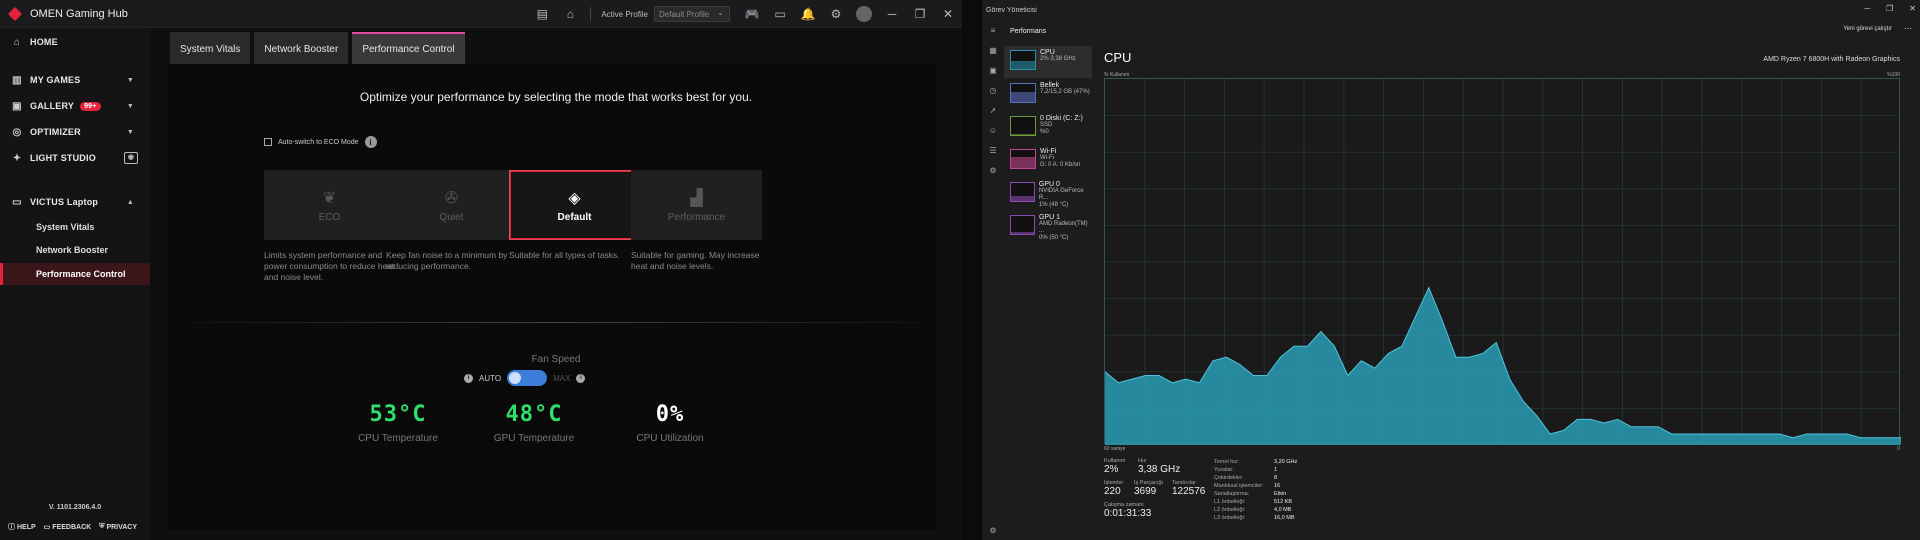  I want to click on stat-kullanim: Kullanım 2%, so click(1114, 466).